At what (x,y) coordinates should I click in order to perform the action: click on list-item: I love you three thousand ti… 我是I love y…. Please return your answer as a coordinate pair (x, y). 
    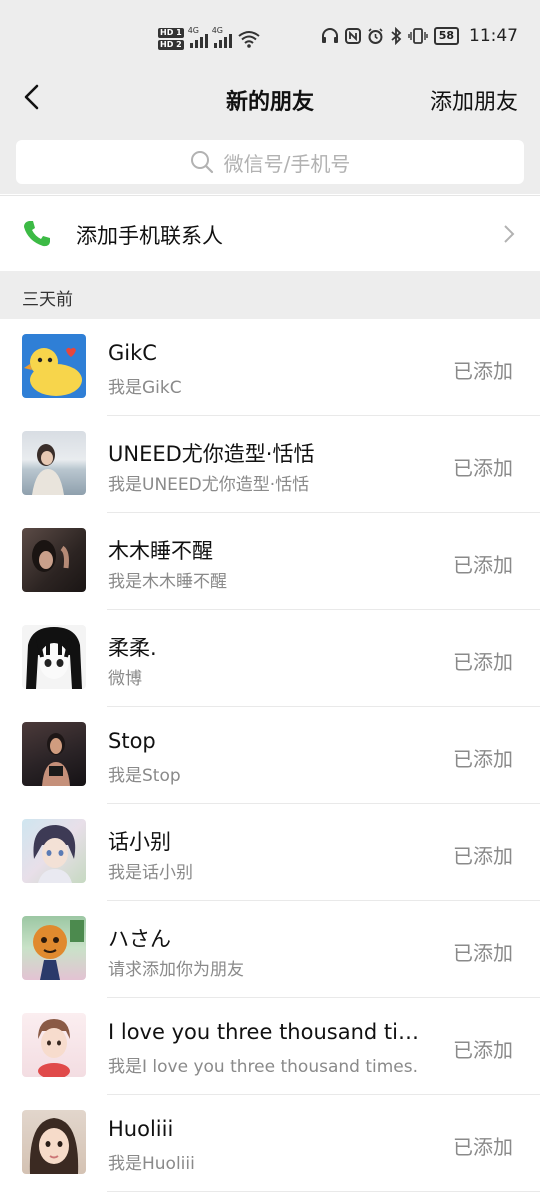
    Looking at the image, I should click on (270, 1046).